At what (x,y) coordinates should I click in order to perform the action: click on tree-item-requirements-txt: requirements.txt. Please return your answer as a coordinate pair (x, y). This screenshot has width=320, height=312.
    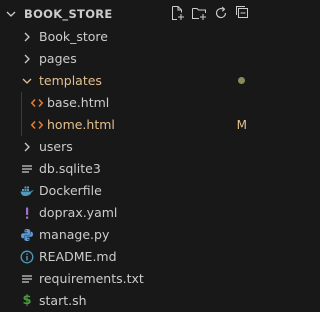
    Looking at the image, I should click on (129, 279).